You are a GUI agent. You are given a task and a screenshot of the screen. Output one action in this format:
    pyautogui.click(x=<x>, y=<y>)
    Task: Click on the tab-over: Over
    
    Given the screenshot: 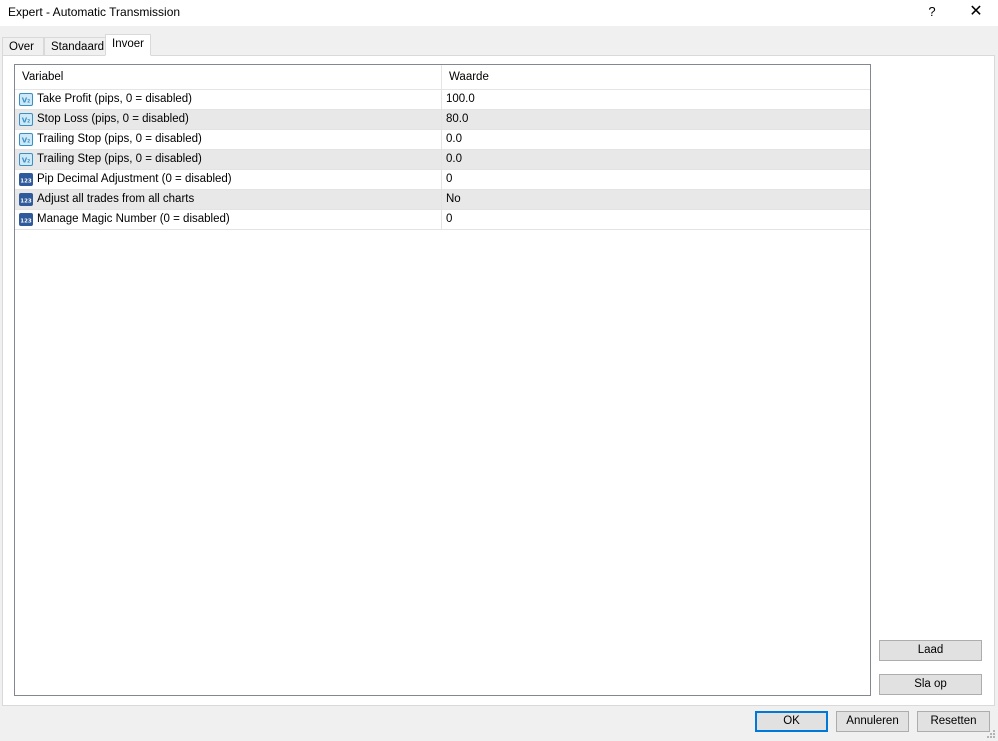 What is the action you would take?
    pyautogui.click(x=23, y=46)
    